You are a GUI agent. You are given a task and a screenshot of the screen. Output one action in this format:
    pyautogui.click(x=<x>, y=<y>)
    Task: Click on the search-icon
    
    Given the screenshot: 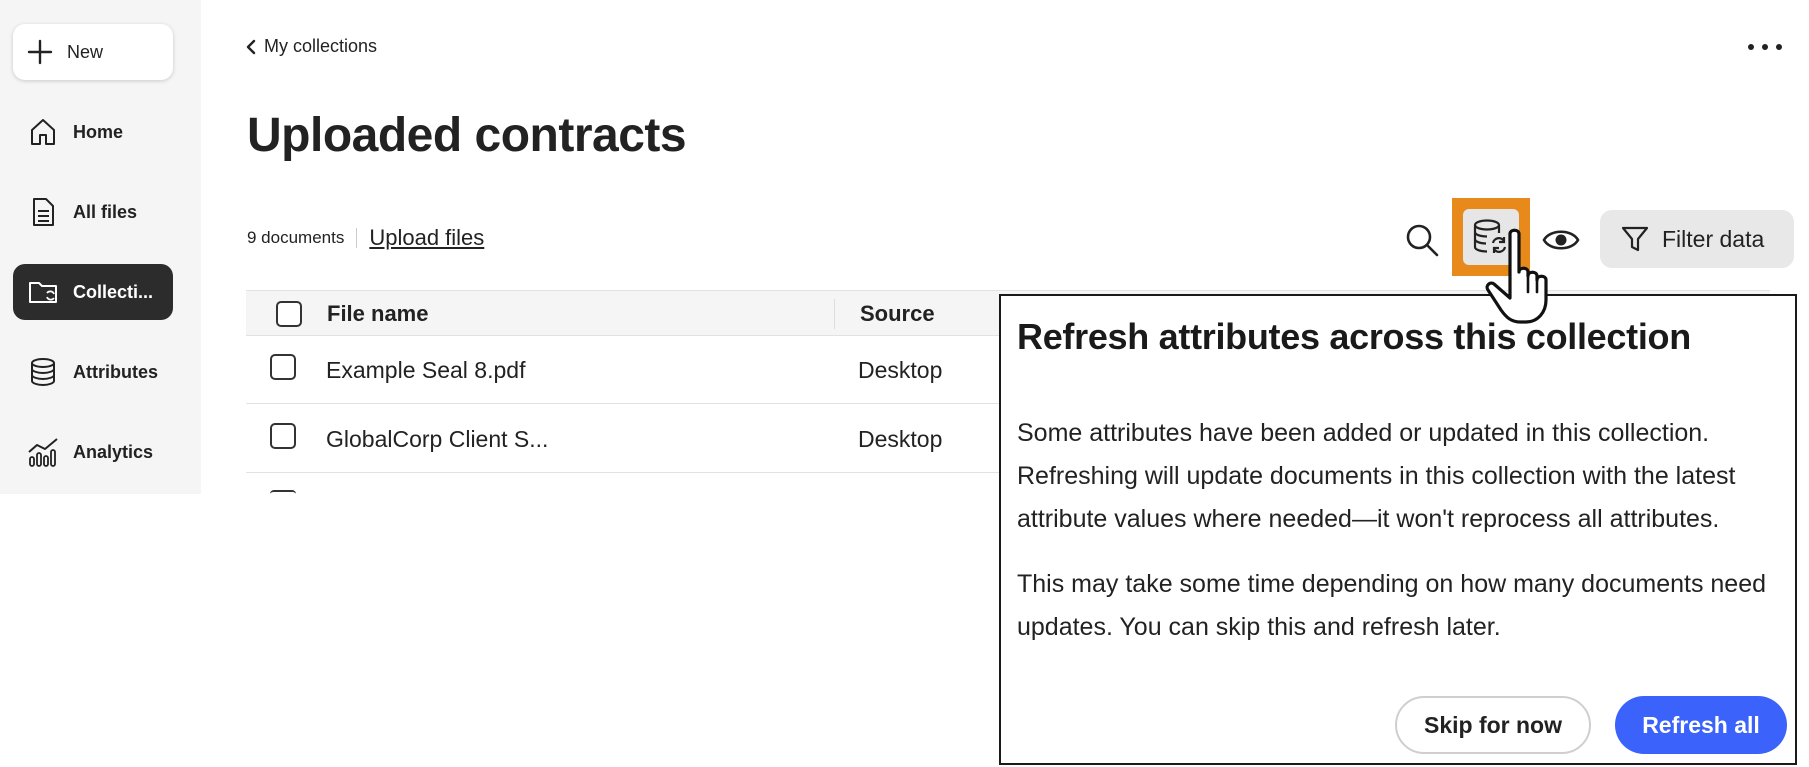 What is the action you would take?
    pyautogui.click(x=1422, y=240)
    